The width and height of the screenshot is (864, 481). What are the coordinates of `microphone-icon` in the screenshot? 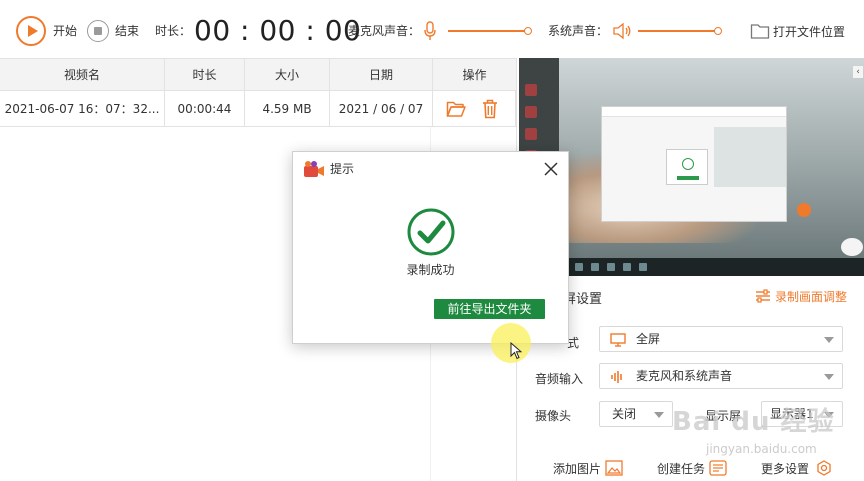 It's located at (430, 30).